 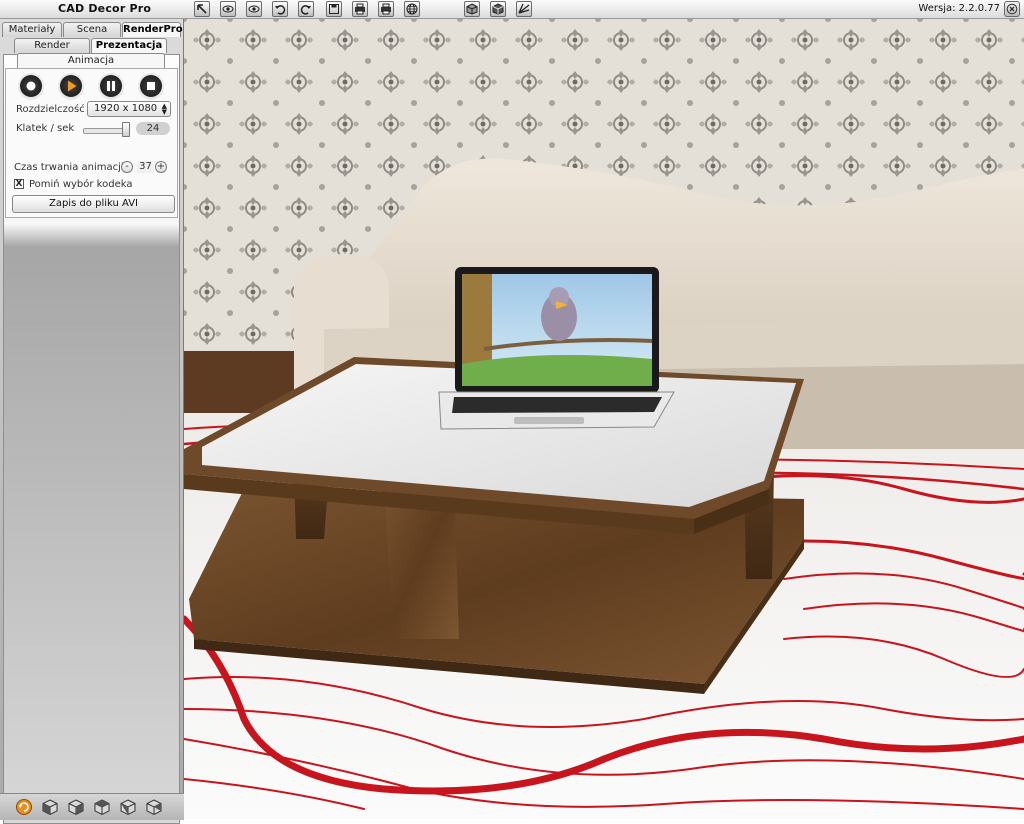 I want to click on save-avi-button: Zapis do pliku AVI, so click(x=93, y=204).